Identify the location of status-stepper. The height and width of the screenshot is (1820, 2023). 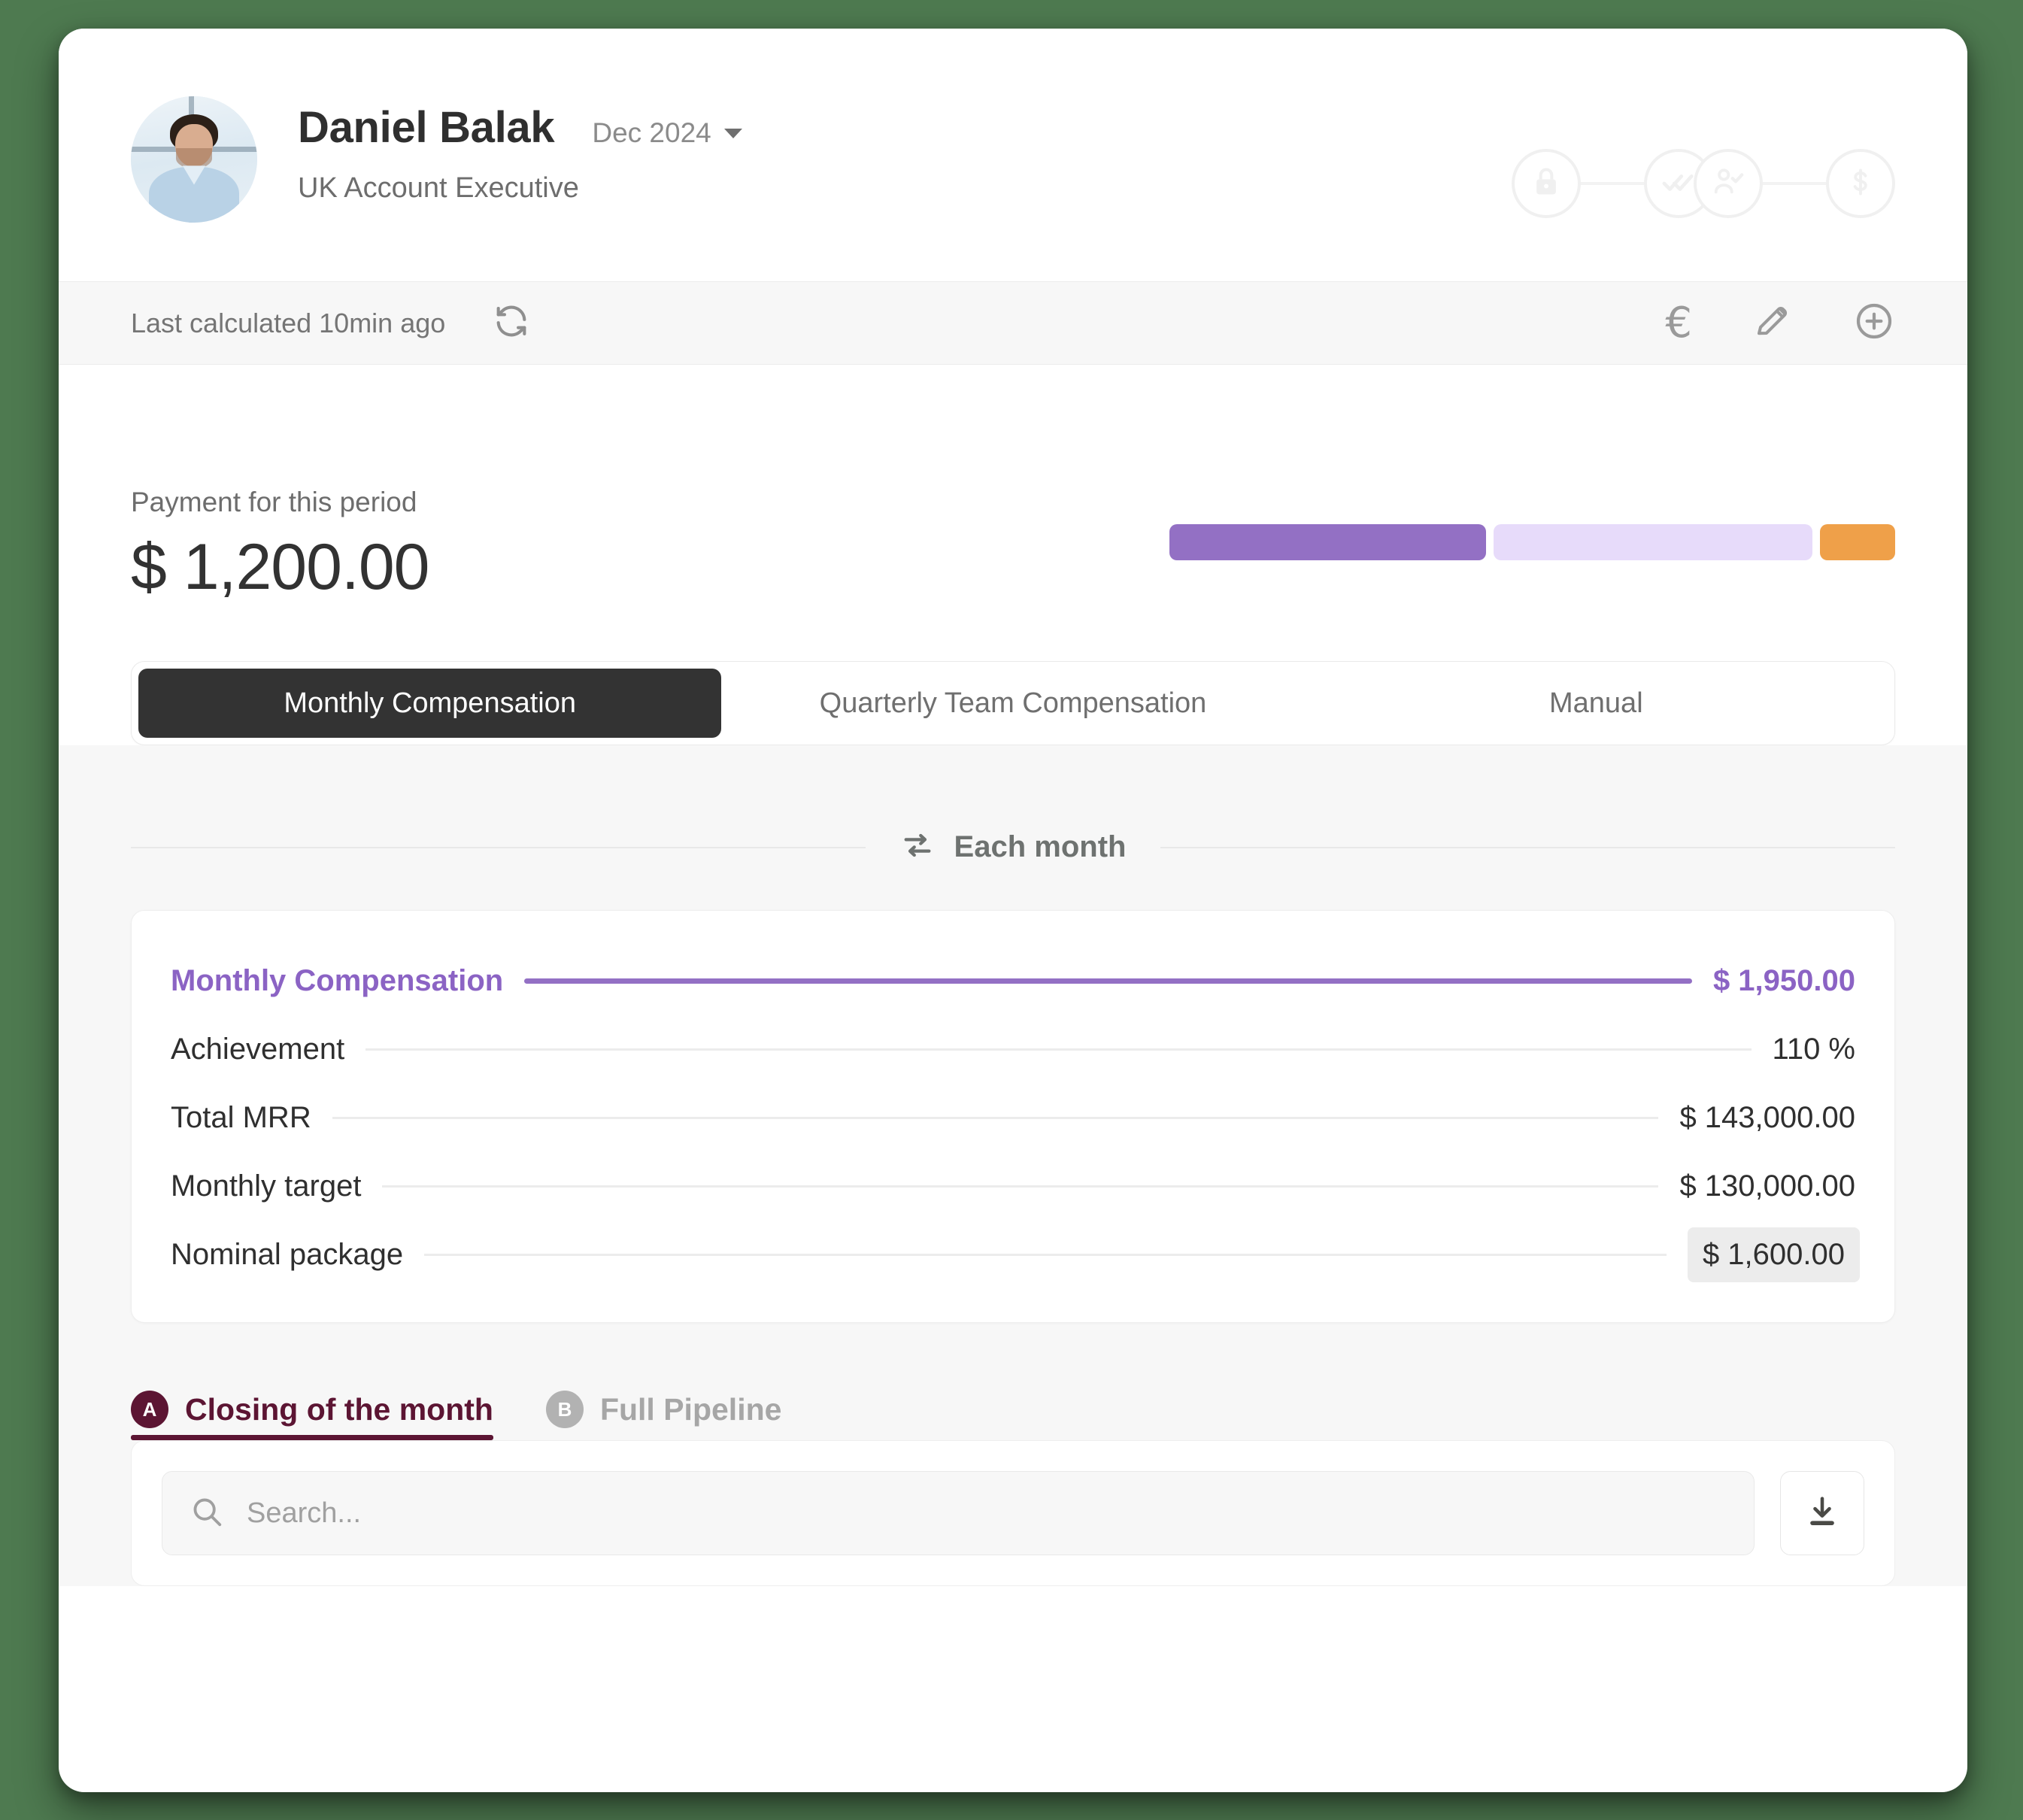
(1703, 183).